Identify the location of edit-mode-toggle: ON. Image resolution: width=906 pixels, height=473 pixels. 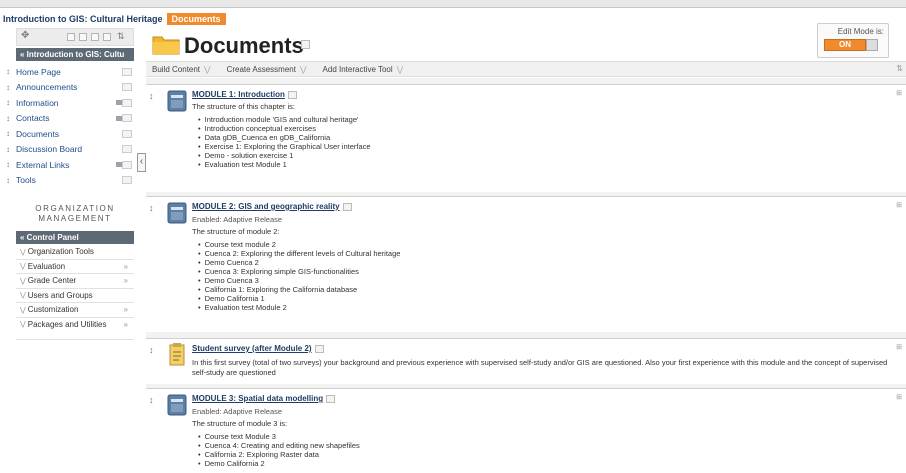
(845, 45).